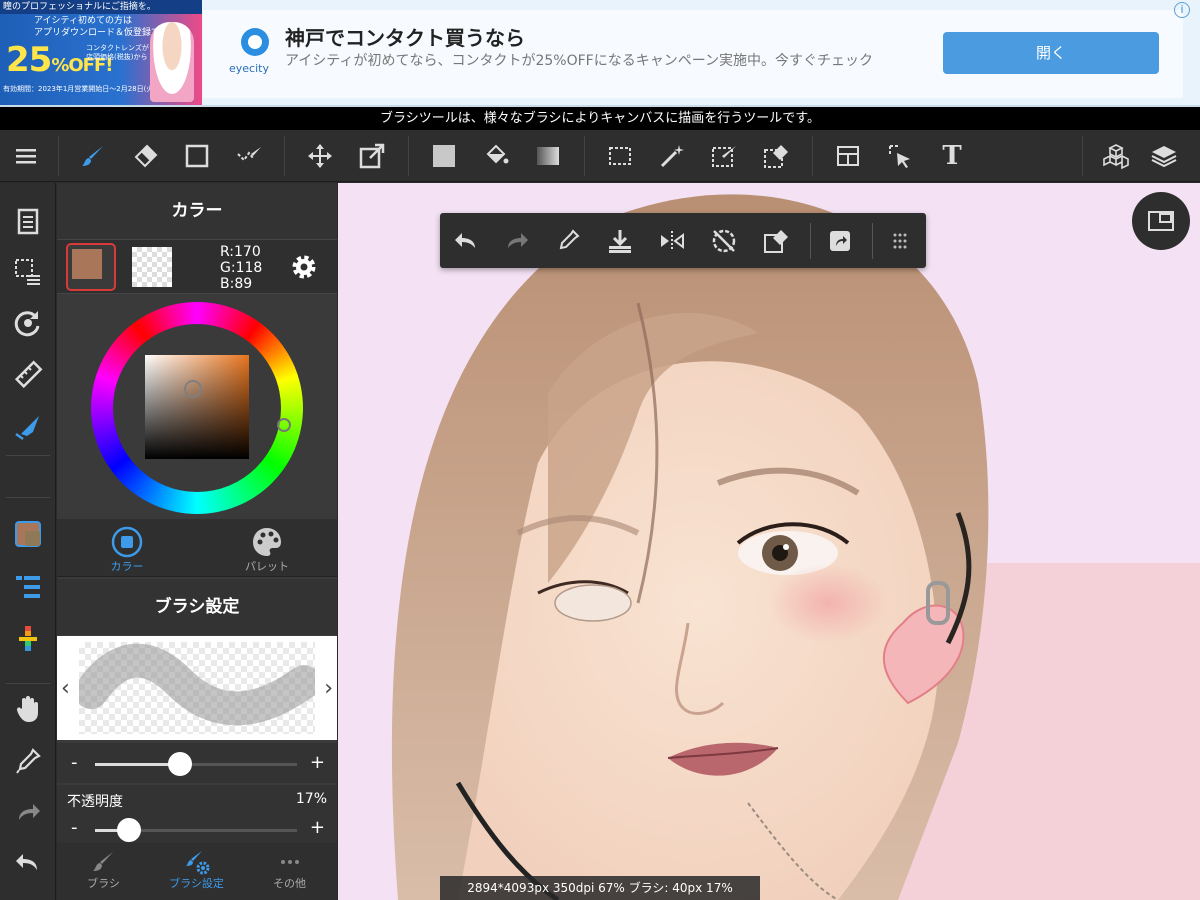 This screenshot has height=900, width=1200. What do you see at coordinates (672, 241) in the screenshot?
I see `flip-horizontal-icon` at bounding box center [672, 241].